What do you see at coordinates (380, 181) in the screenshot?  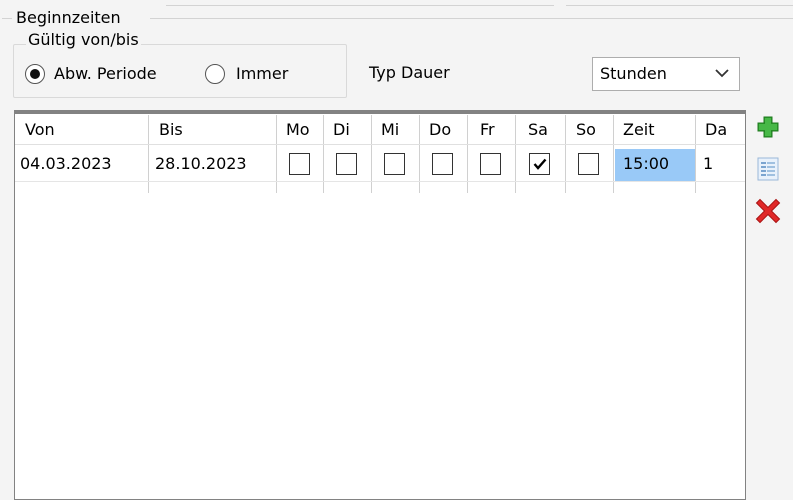 I see `row-separator` at bounding box center [380, 181].